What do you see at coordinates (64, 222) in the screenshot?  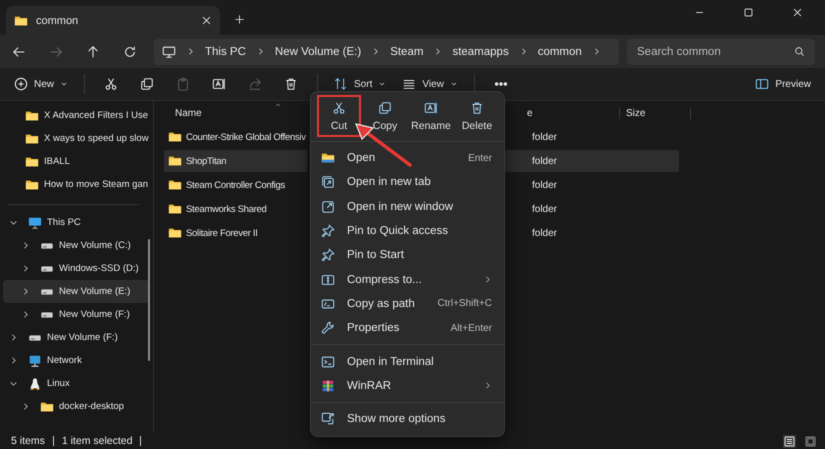 I see `tree-label: This PC` at bounding box center [64, 222].